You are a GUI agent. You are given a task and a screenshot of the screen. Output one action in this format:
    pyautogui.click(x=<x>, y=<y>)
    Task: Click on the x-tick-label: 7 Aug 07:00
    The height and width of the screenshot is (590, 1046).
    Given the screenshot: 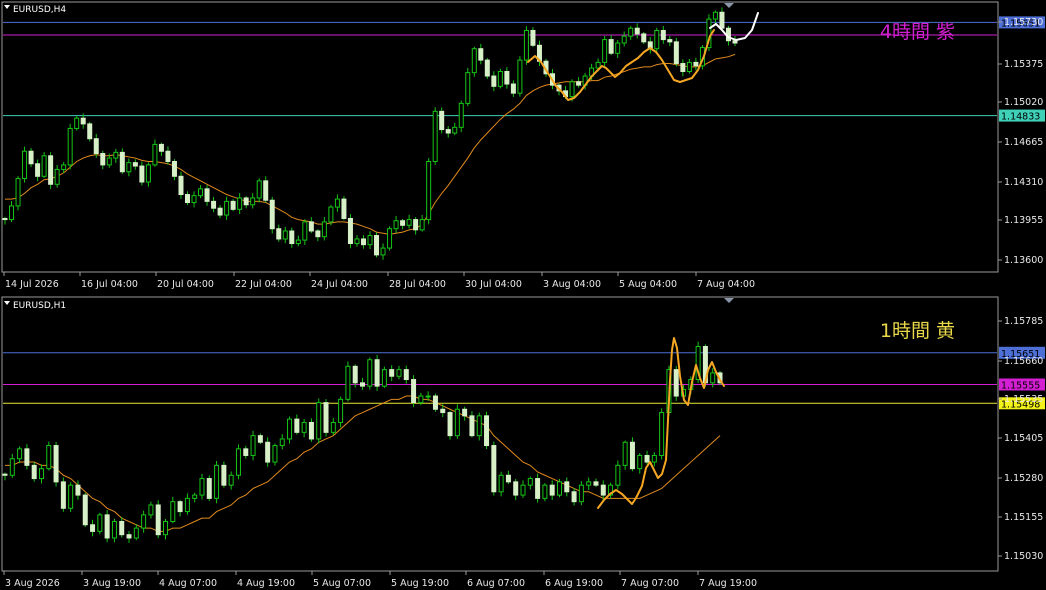 What is the action you would take?
    pyautogui.click(x=650, y=583)
    